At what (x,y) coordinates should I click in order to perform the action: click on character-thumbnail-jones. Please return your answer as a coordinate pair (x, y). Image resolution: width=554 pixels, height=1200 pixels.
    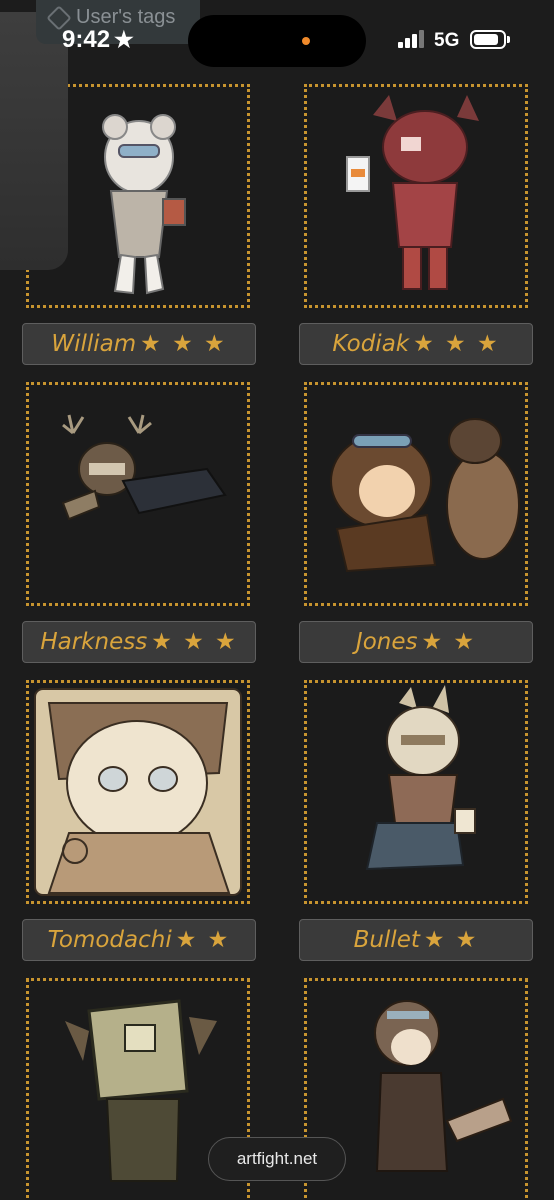
    Looking at the image, I should click on (416, 494).